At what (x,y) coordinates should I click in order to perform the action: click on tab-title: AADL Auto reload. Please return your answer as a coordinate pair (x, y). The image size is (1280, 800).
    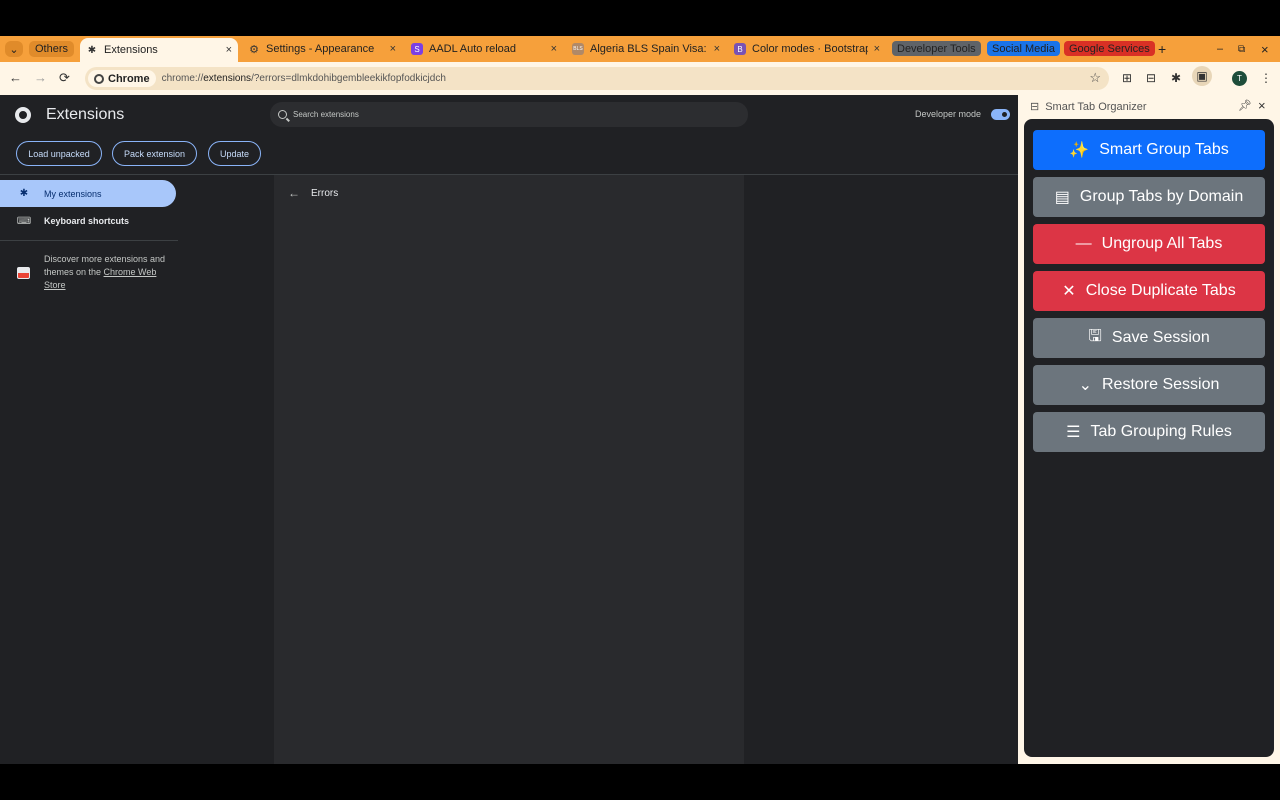
    Looking at the image, I should click on (473, 49).